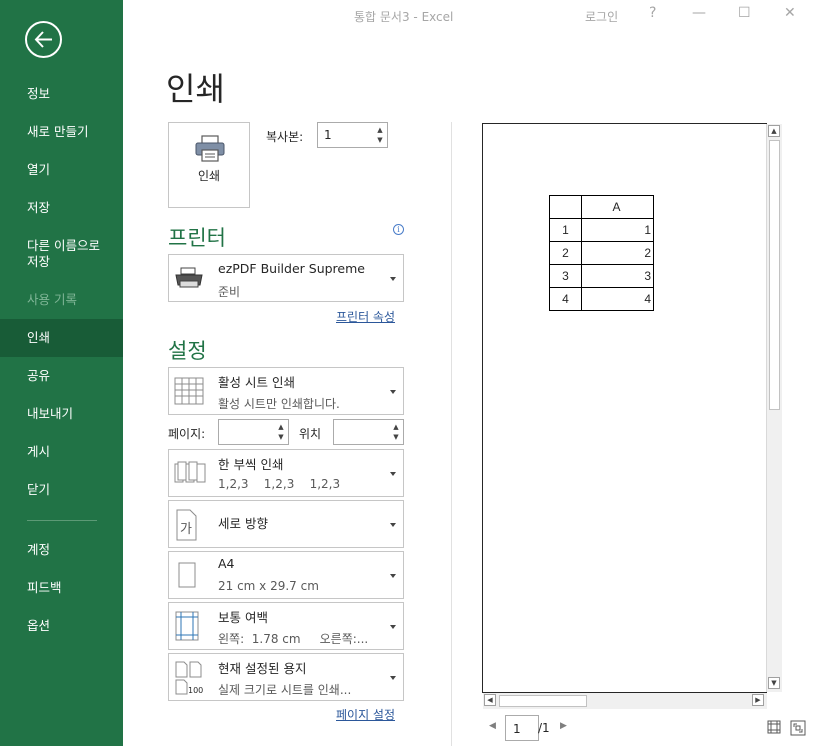  What do you see at coordinates (774, 131) in the screenshot?
I see `scroll-up-icon: ▲` at bounding box center [774, 131].